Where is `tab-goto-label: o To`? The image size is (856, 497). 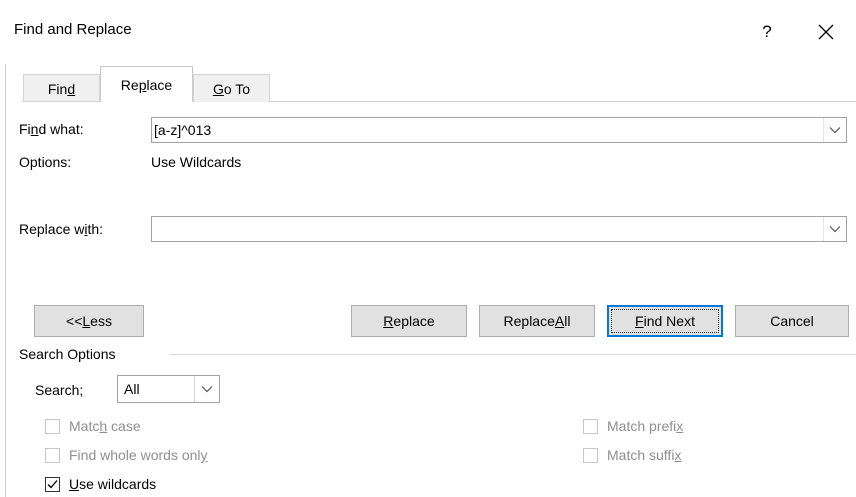 tab-goto-label: o To is located at coordinates (237, 88).